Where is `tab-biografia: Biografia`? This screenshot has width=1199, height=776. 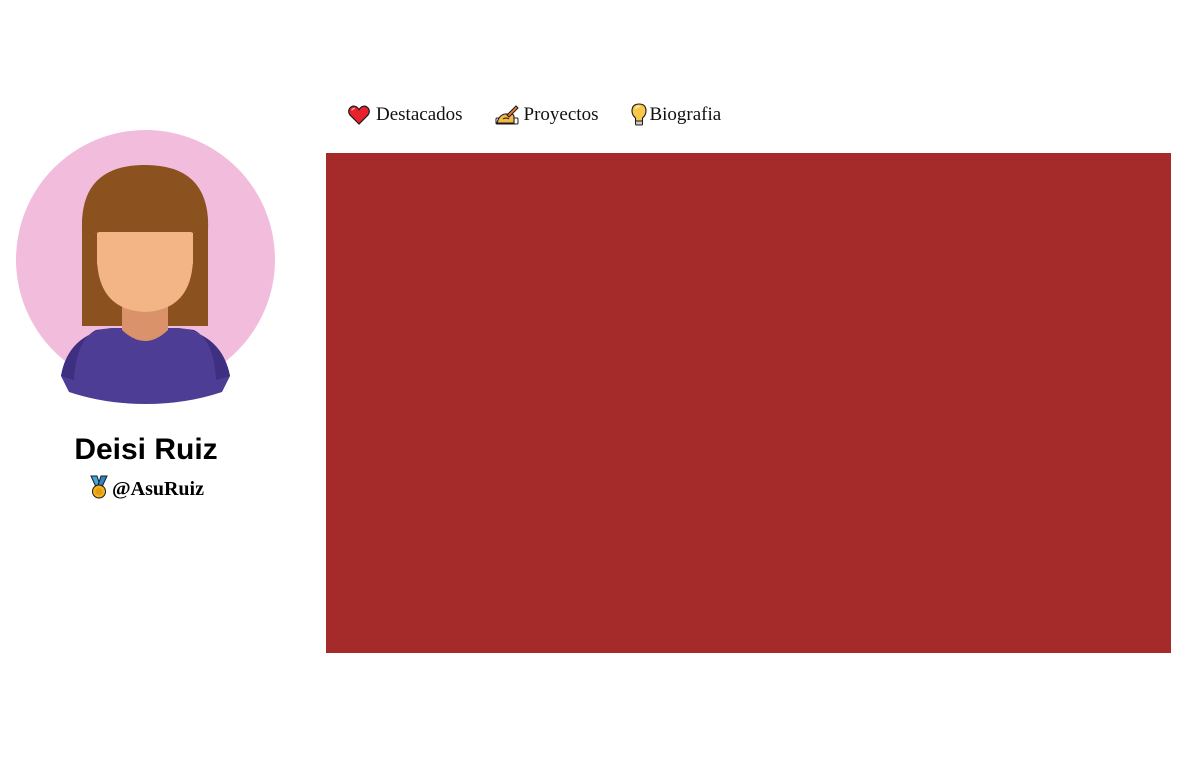
tab-biografia: Biografia is located at coordinates (675, 115).